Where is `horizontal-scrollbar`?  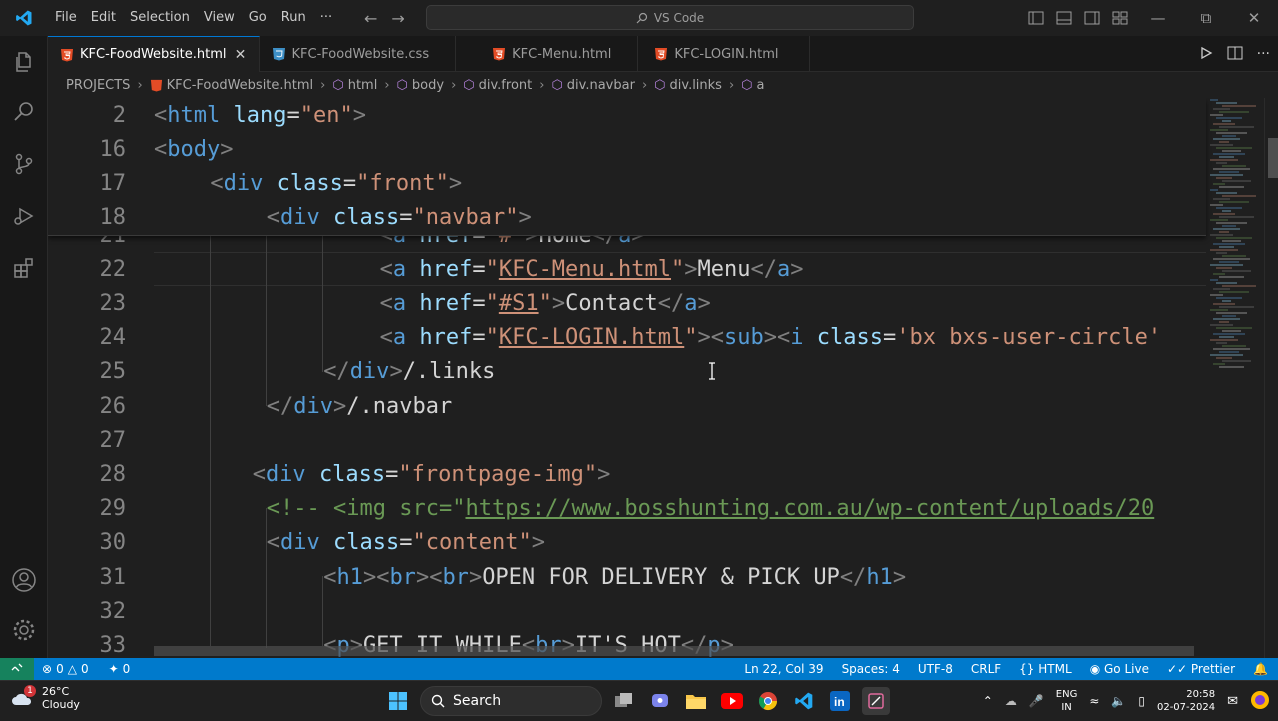
horizontal-scrollbar is located at coordinates (680, 651).